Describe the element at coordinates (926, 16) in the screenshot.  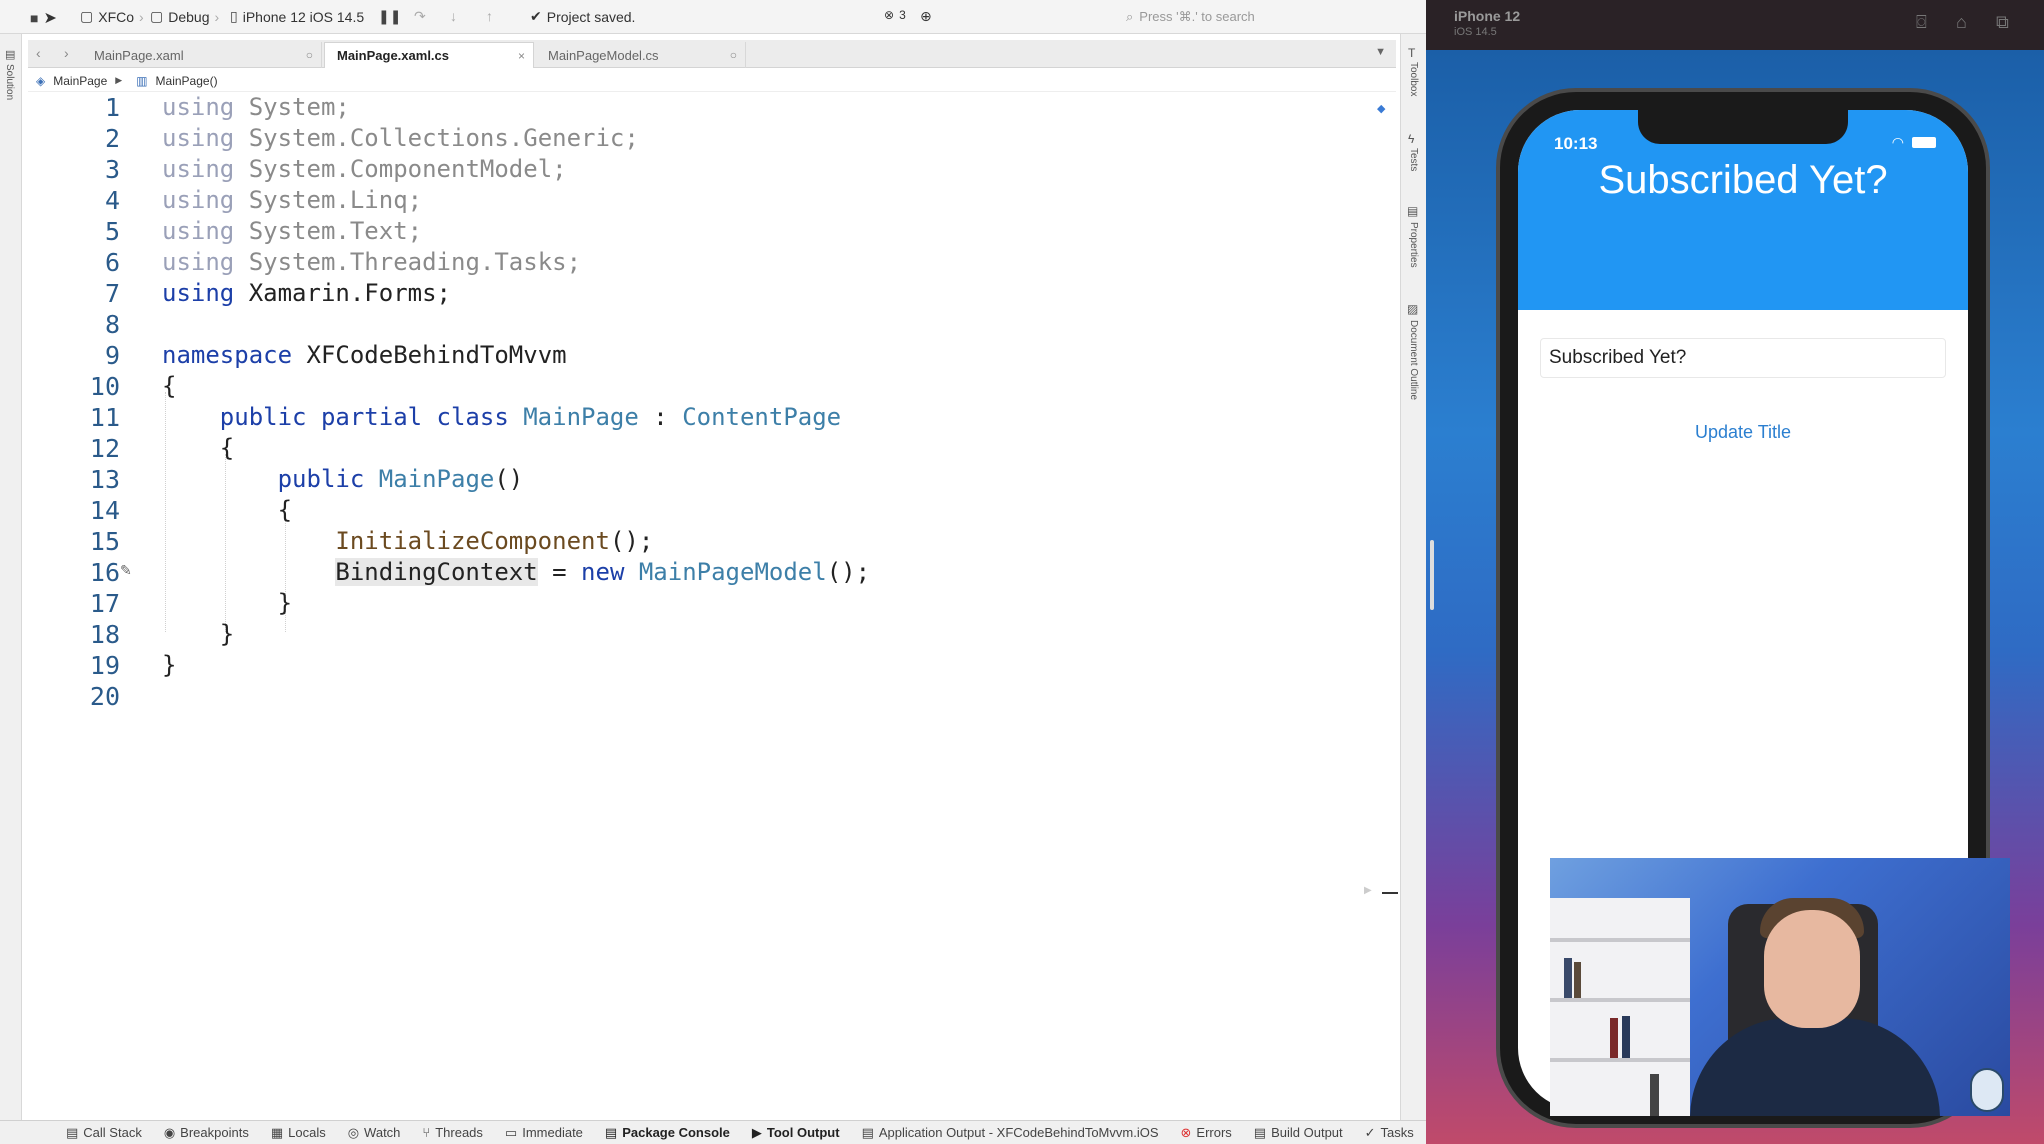
I see `notifications-button: ⊕` at that location.